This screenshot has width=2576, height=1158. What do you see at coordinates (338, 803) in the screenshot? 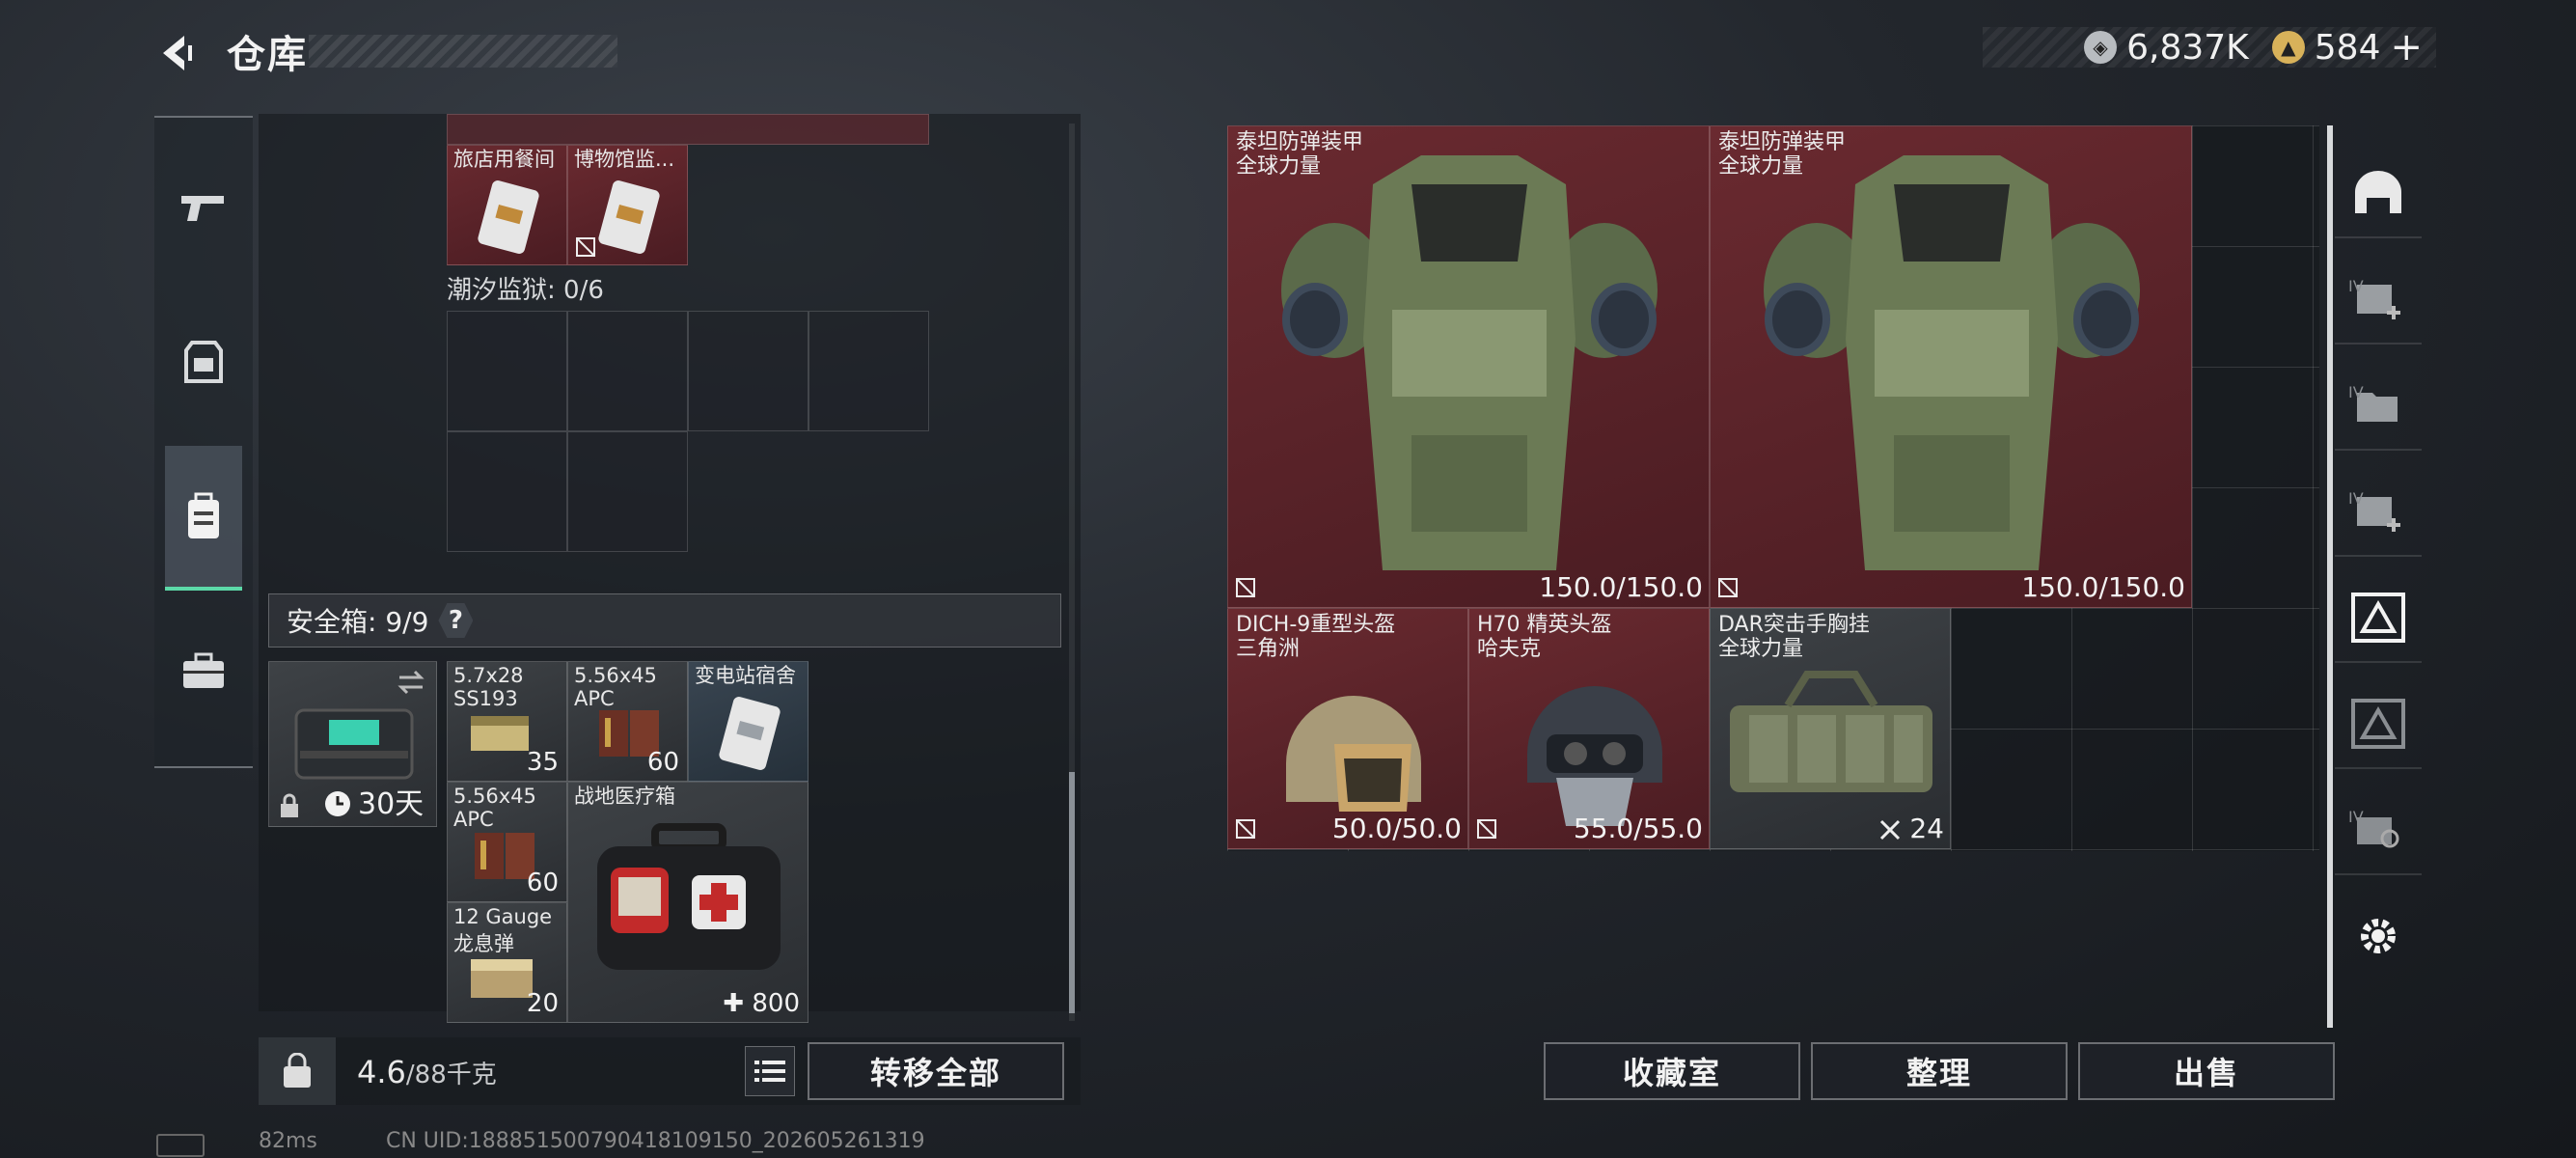
I see `clock-icon` at bounding box center [338, 803].